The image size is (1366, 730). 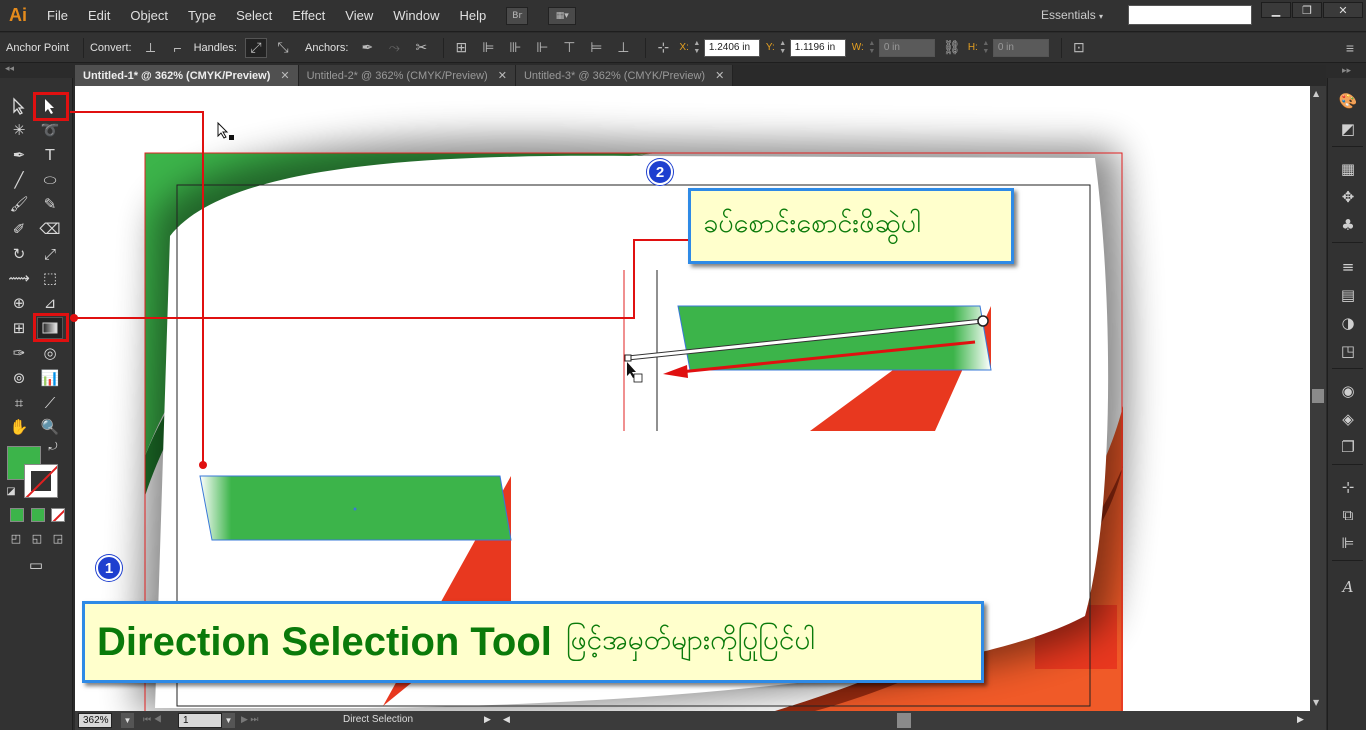 I want to click on width-tool-icon: ⟿, so click(x=19, y=278).